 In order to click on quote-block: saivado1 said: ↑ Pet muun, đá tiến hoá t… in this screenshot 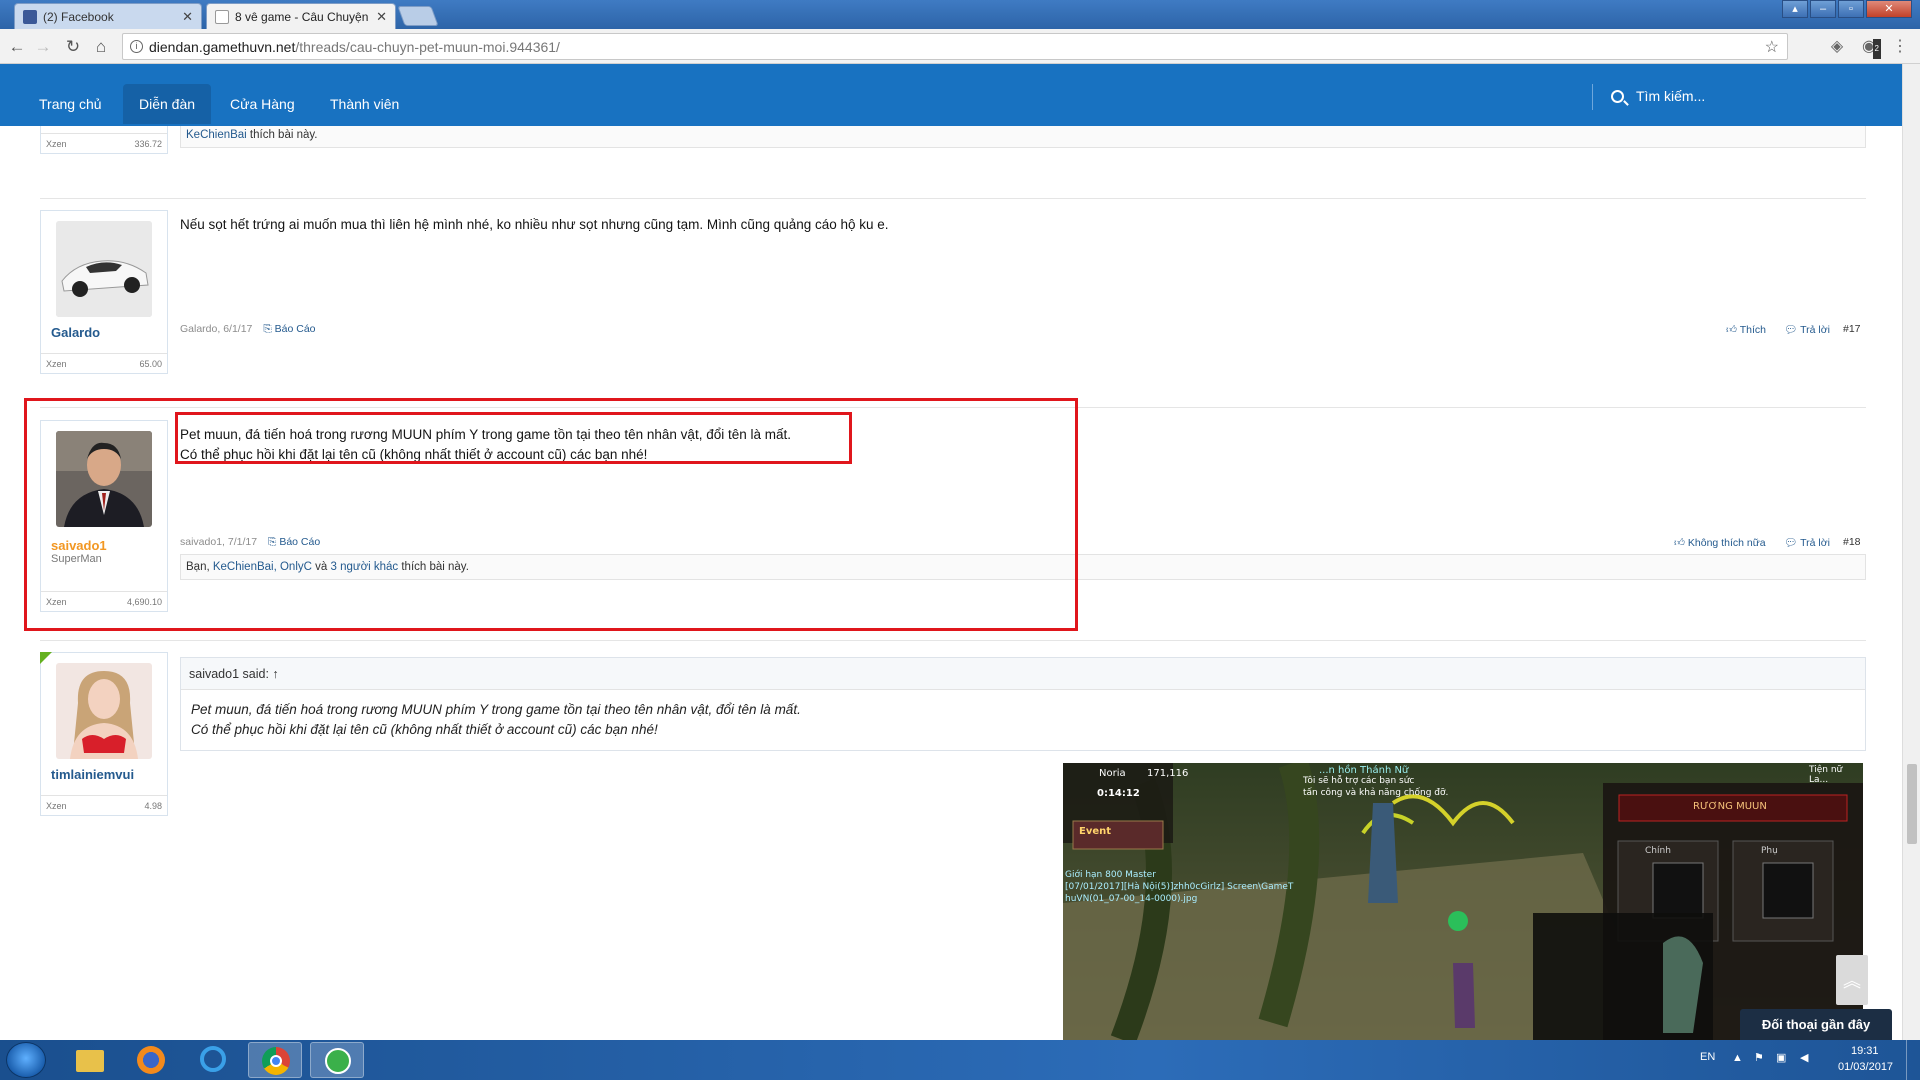, I will do `click(1023, 704)`.